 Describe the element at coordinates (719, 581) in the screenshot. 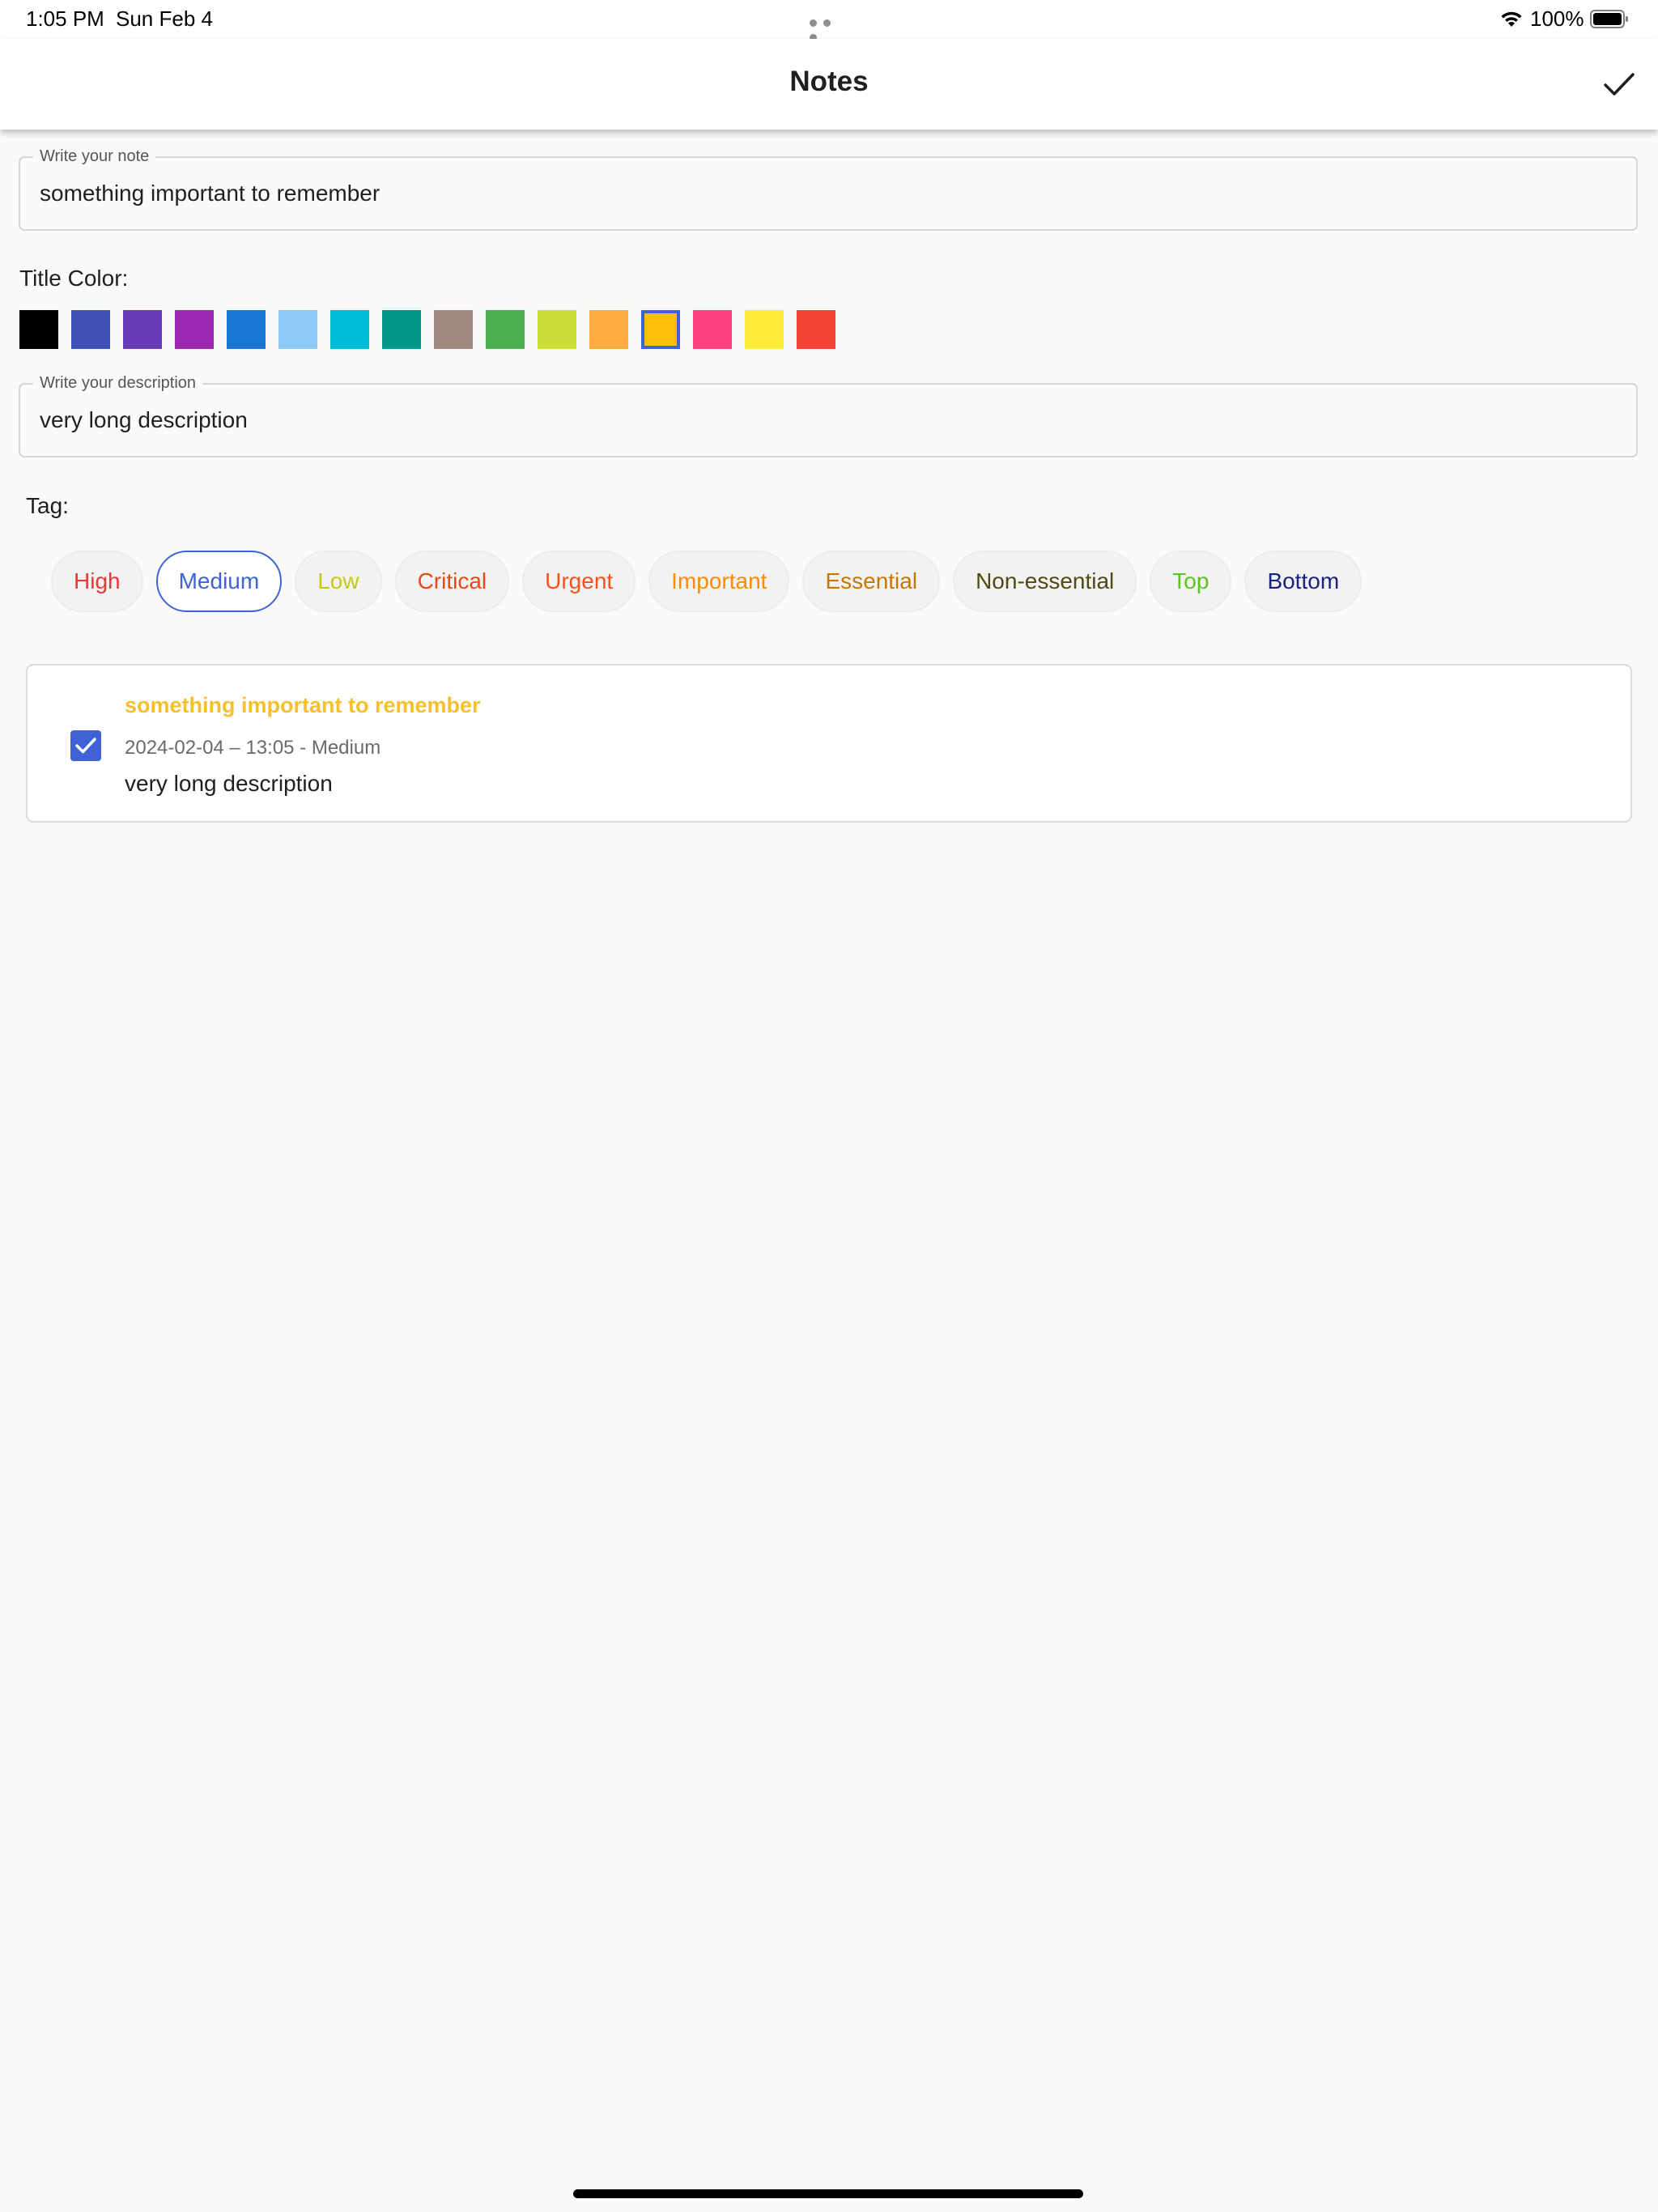

I see `tag-chip-important: Important` at that location.